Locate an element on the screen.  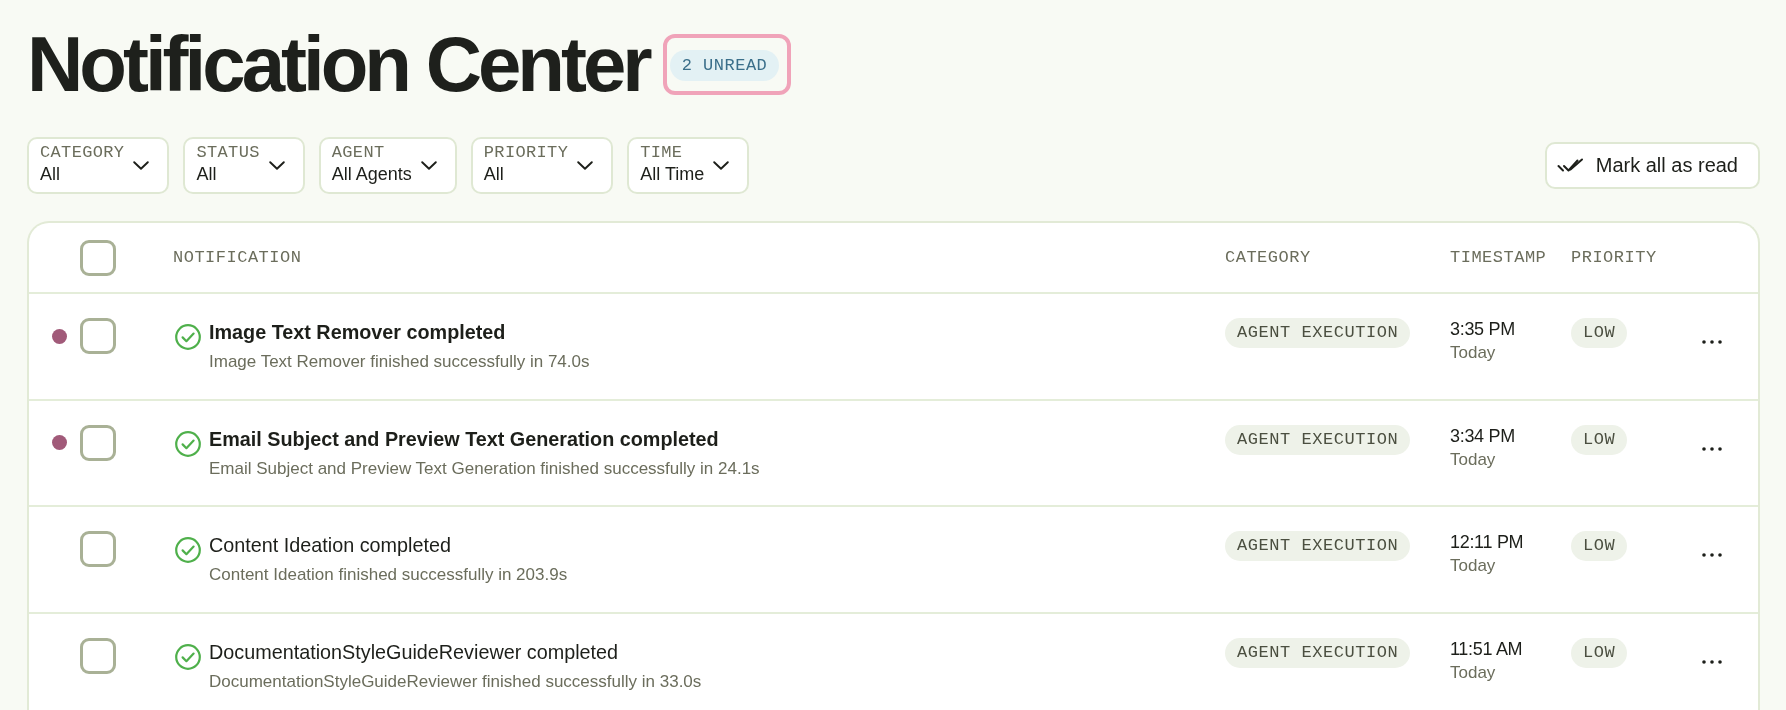
column-header: TIMESTAMP is located at coordinates (1499, 257).